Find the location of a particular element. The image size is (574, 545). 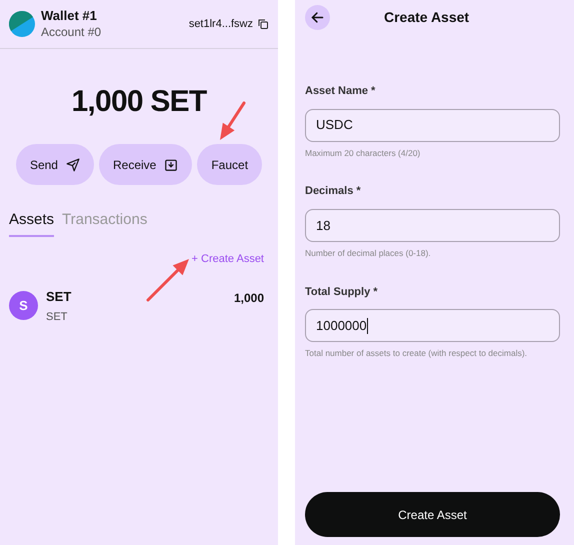

input-field: USDC is located at coordinates (432, 125).